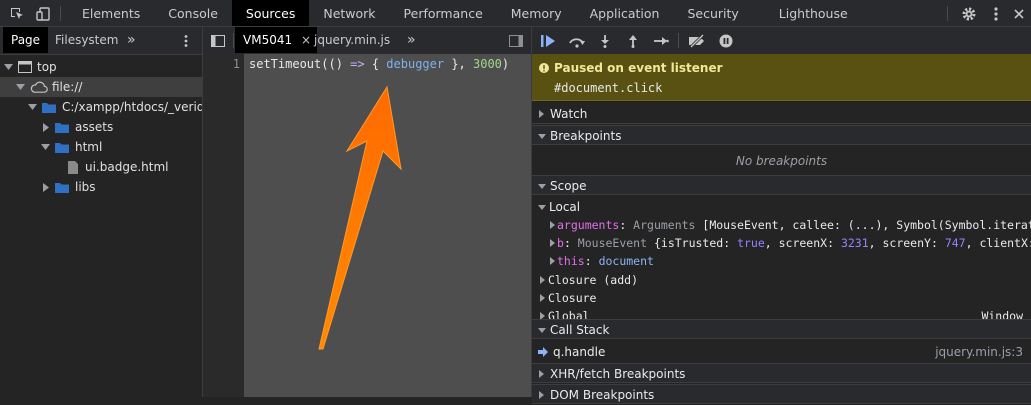 The width and height of the screenshot is (1031, 405). Describe the element at coordinates (625, 13) in the screenshot. I see `tab-application: Application` at that location.